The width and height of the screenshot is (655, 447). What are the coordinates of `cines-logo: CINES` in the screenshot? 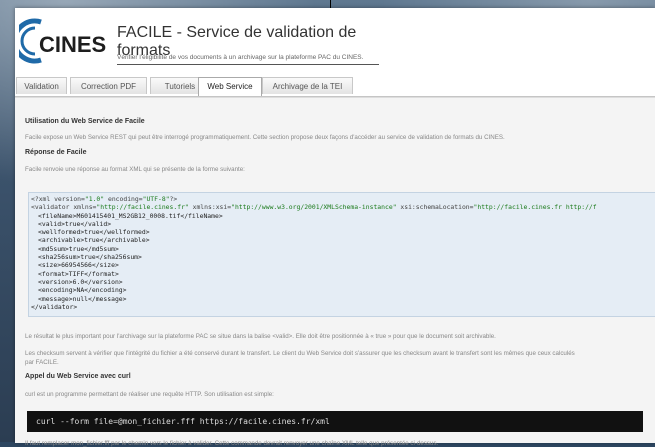 It's located at (60, 40).